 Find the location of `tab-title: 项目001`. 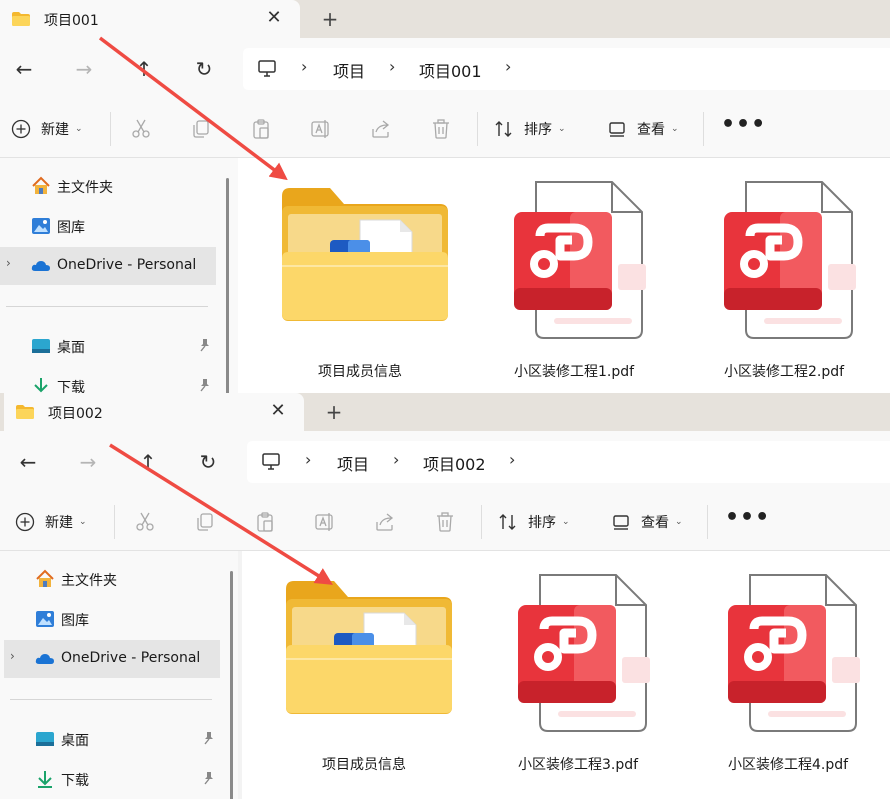

tab-title: 项目001 is located at coordinates (71, 21).